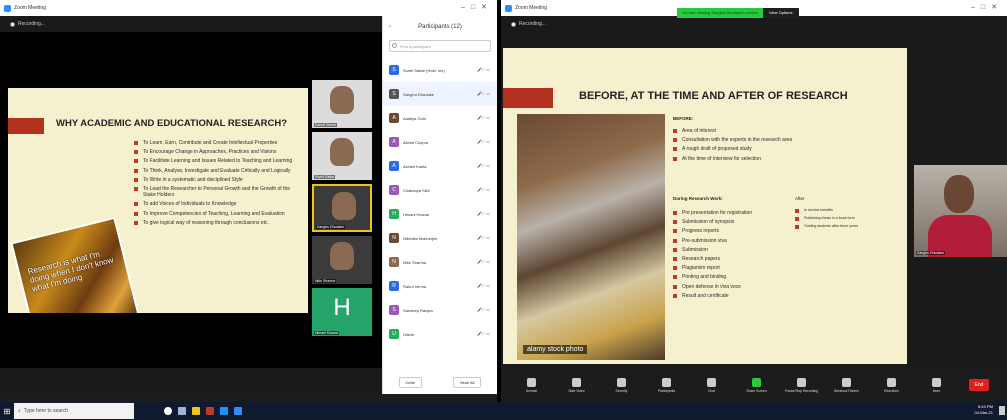  Describe the element at coordinates (196, 411) in the screenshot. I see `file-explorer-icon` at that location.